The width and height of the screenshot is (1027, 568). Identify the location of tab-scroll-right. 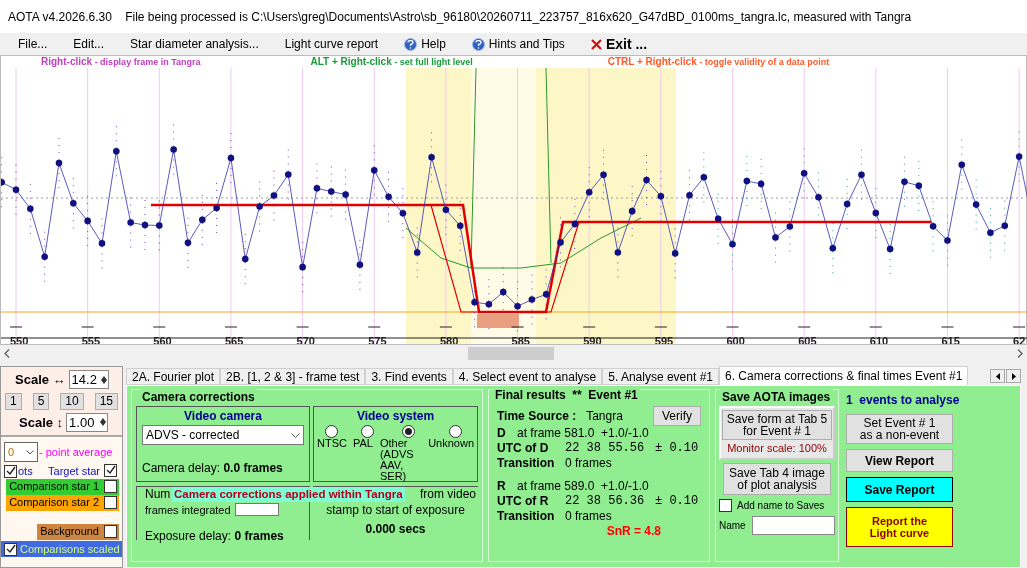
(1013, 376).